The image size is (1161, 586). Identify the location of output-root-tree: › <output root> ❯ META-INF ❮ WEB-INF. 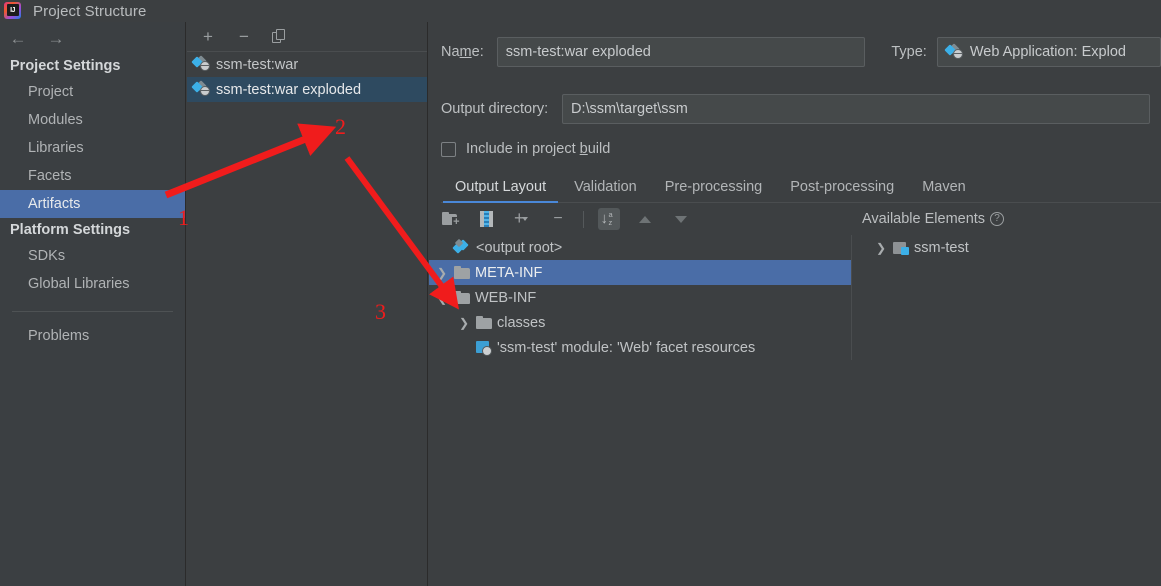
(640, 297).